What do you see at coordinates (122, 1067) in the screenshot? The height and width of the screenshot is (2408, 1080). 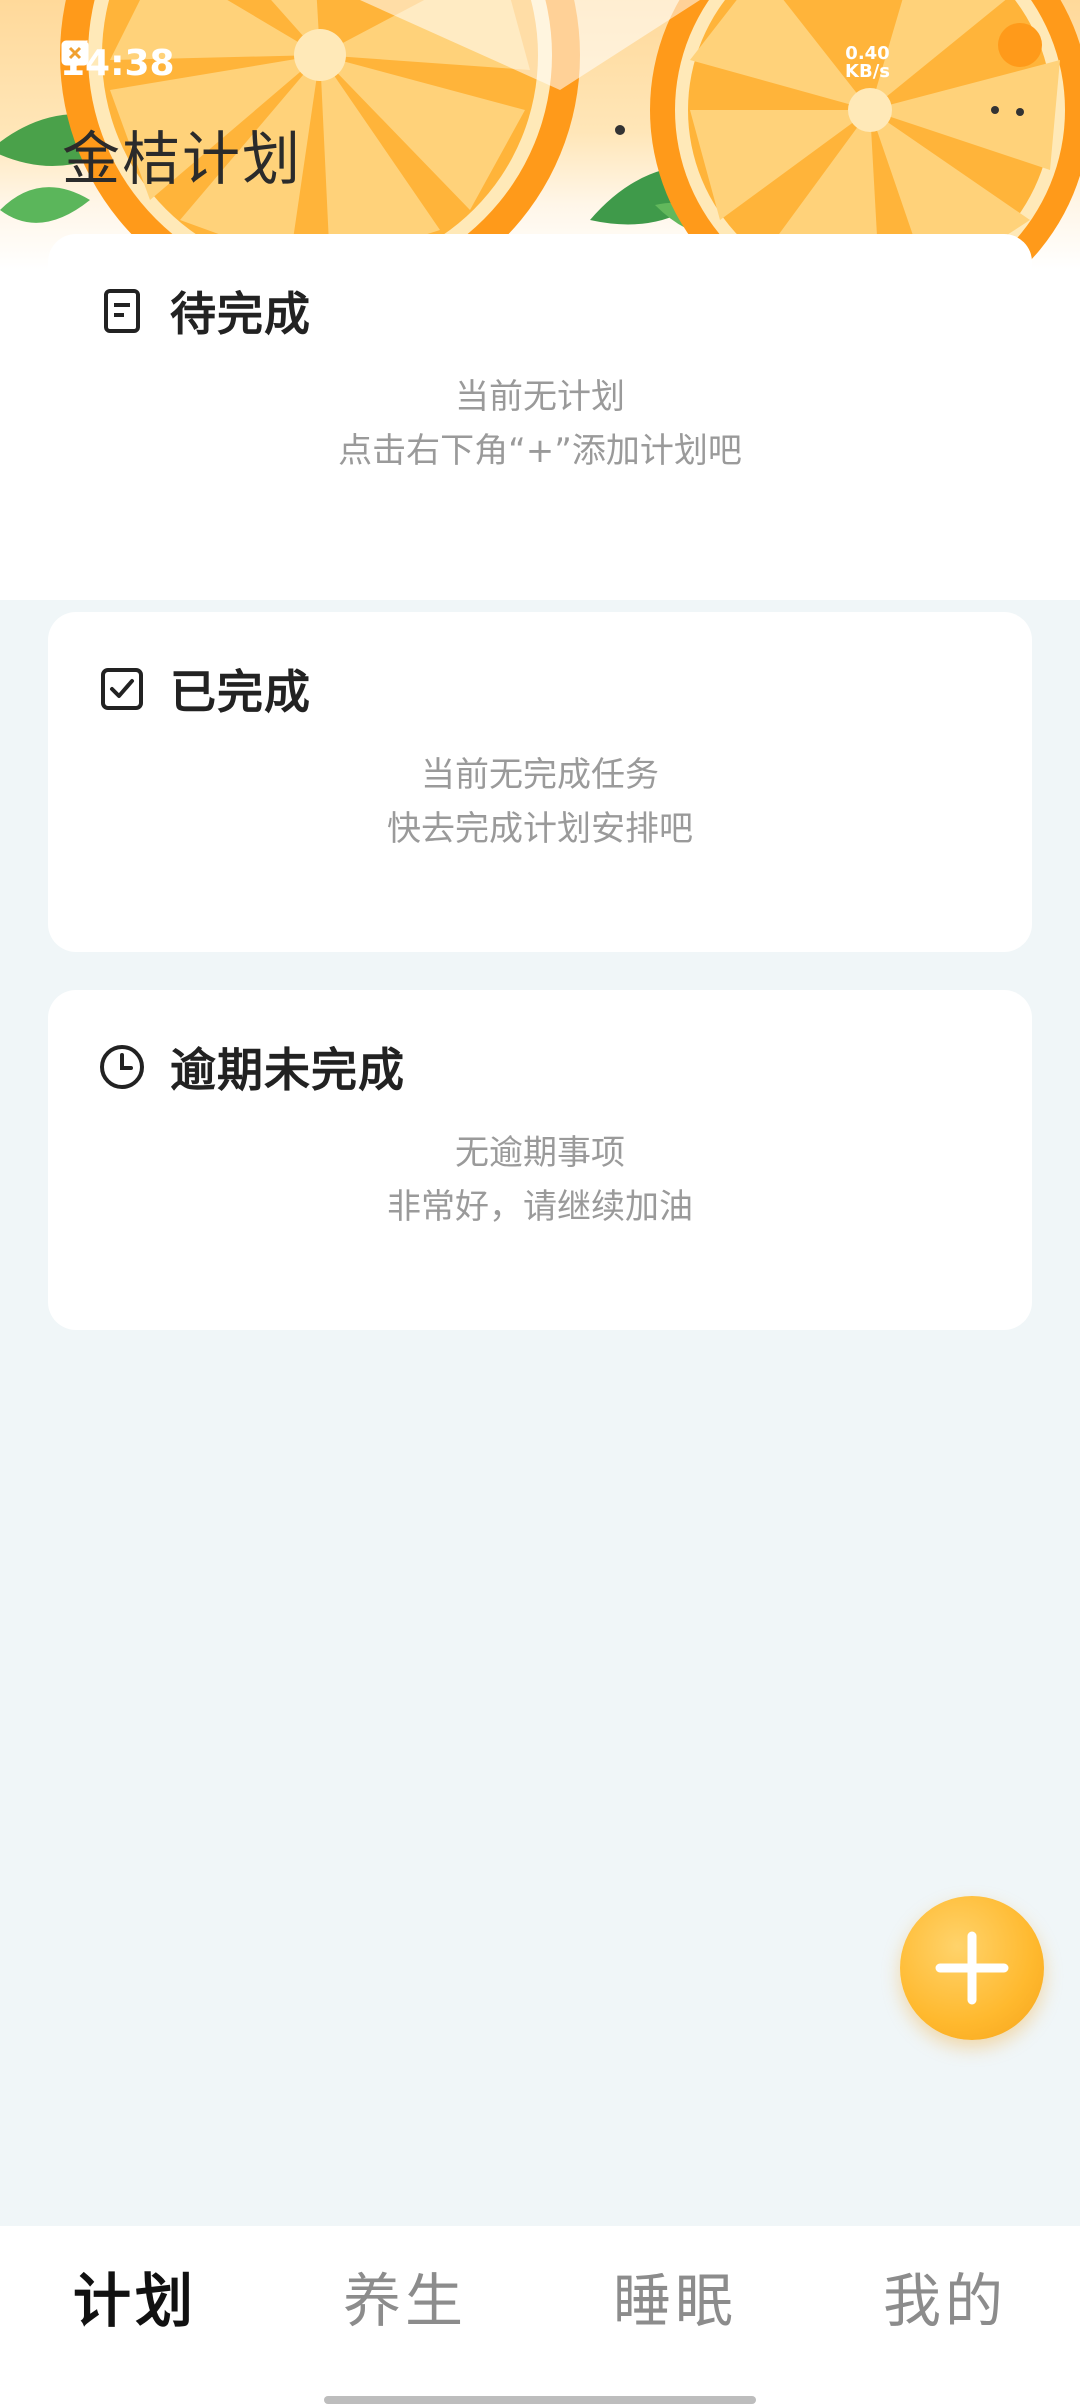 I see `clock-icon` at bounding box center [122, 1067].